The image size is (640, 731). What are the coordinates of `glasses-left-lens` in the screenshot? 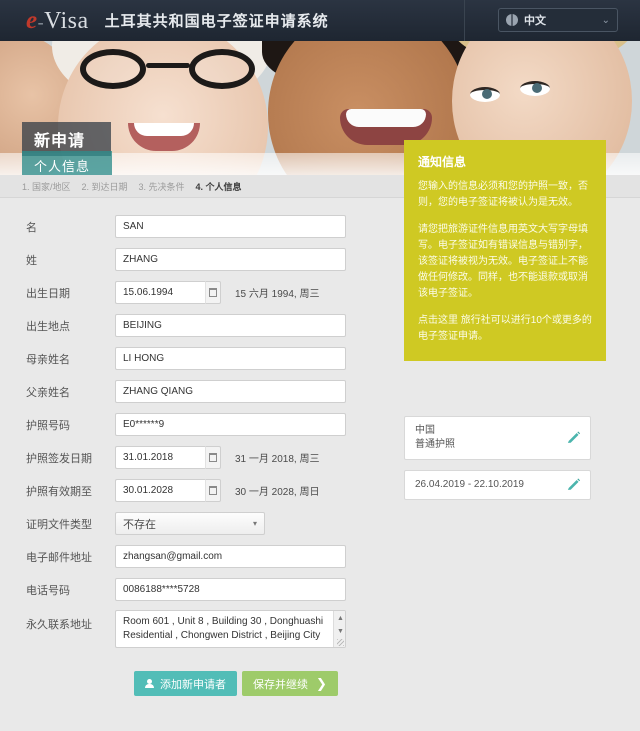 It's located at (113, 69).